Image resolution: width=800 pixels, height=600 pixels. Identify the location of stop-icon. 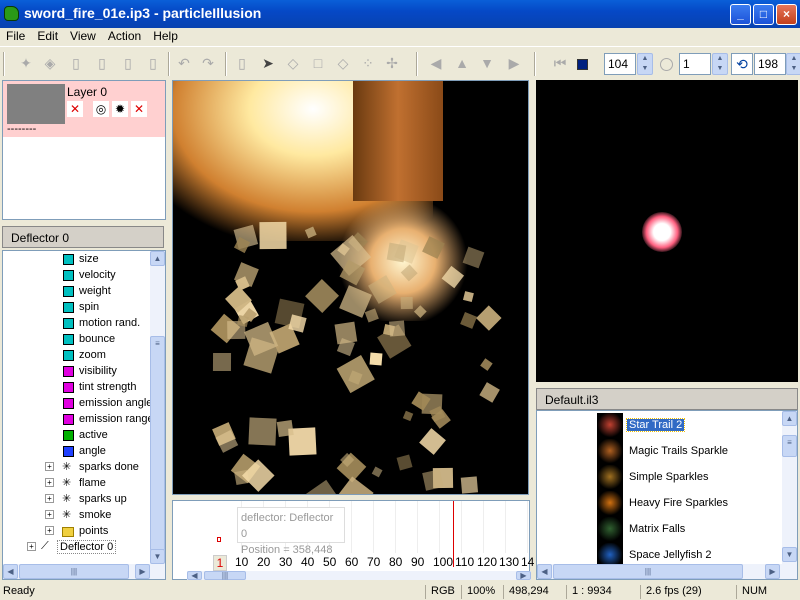
(582, 64).